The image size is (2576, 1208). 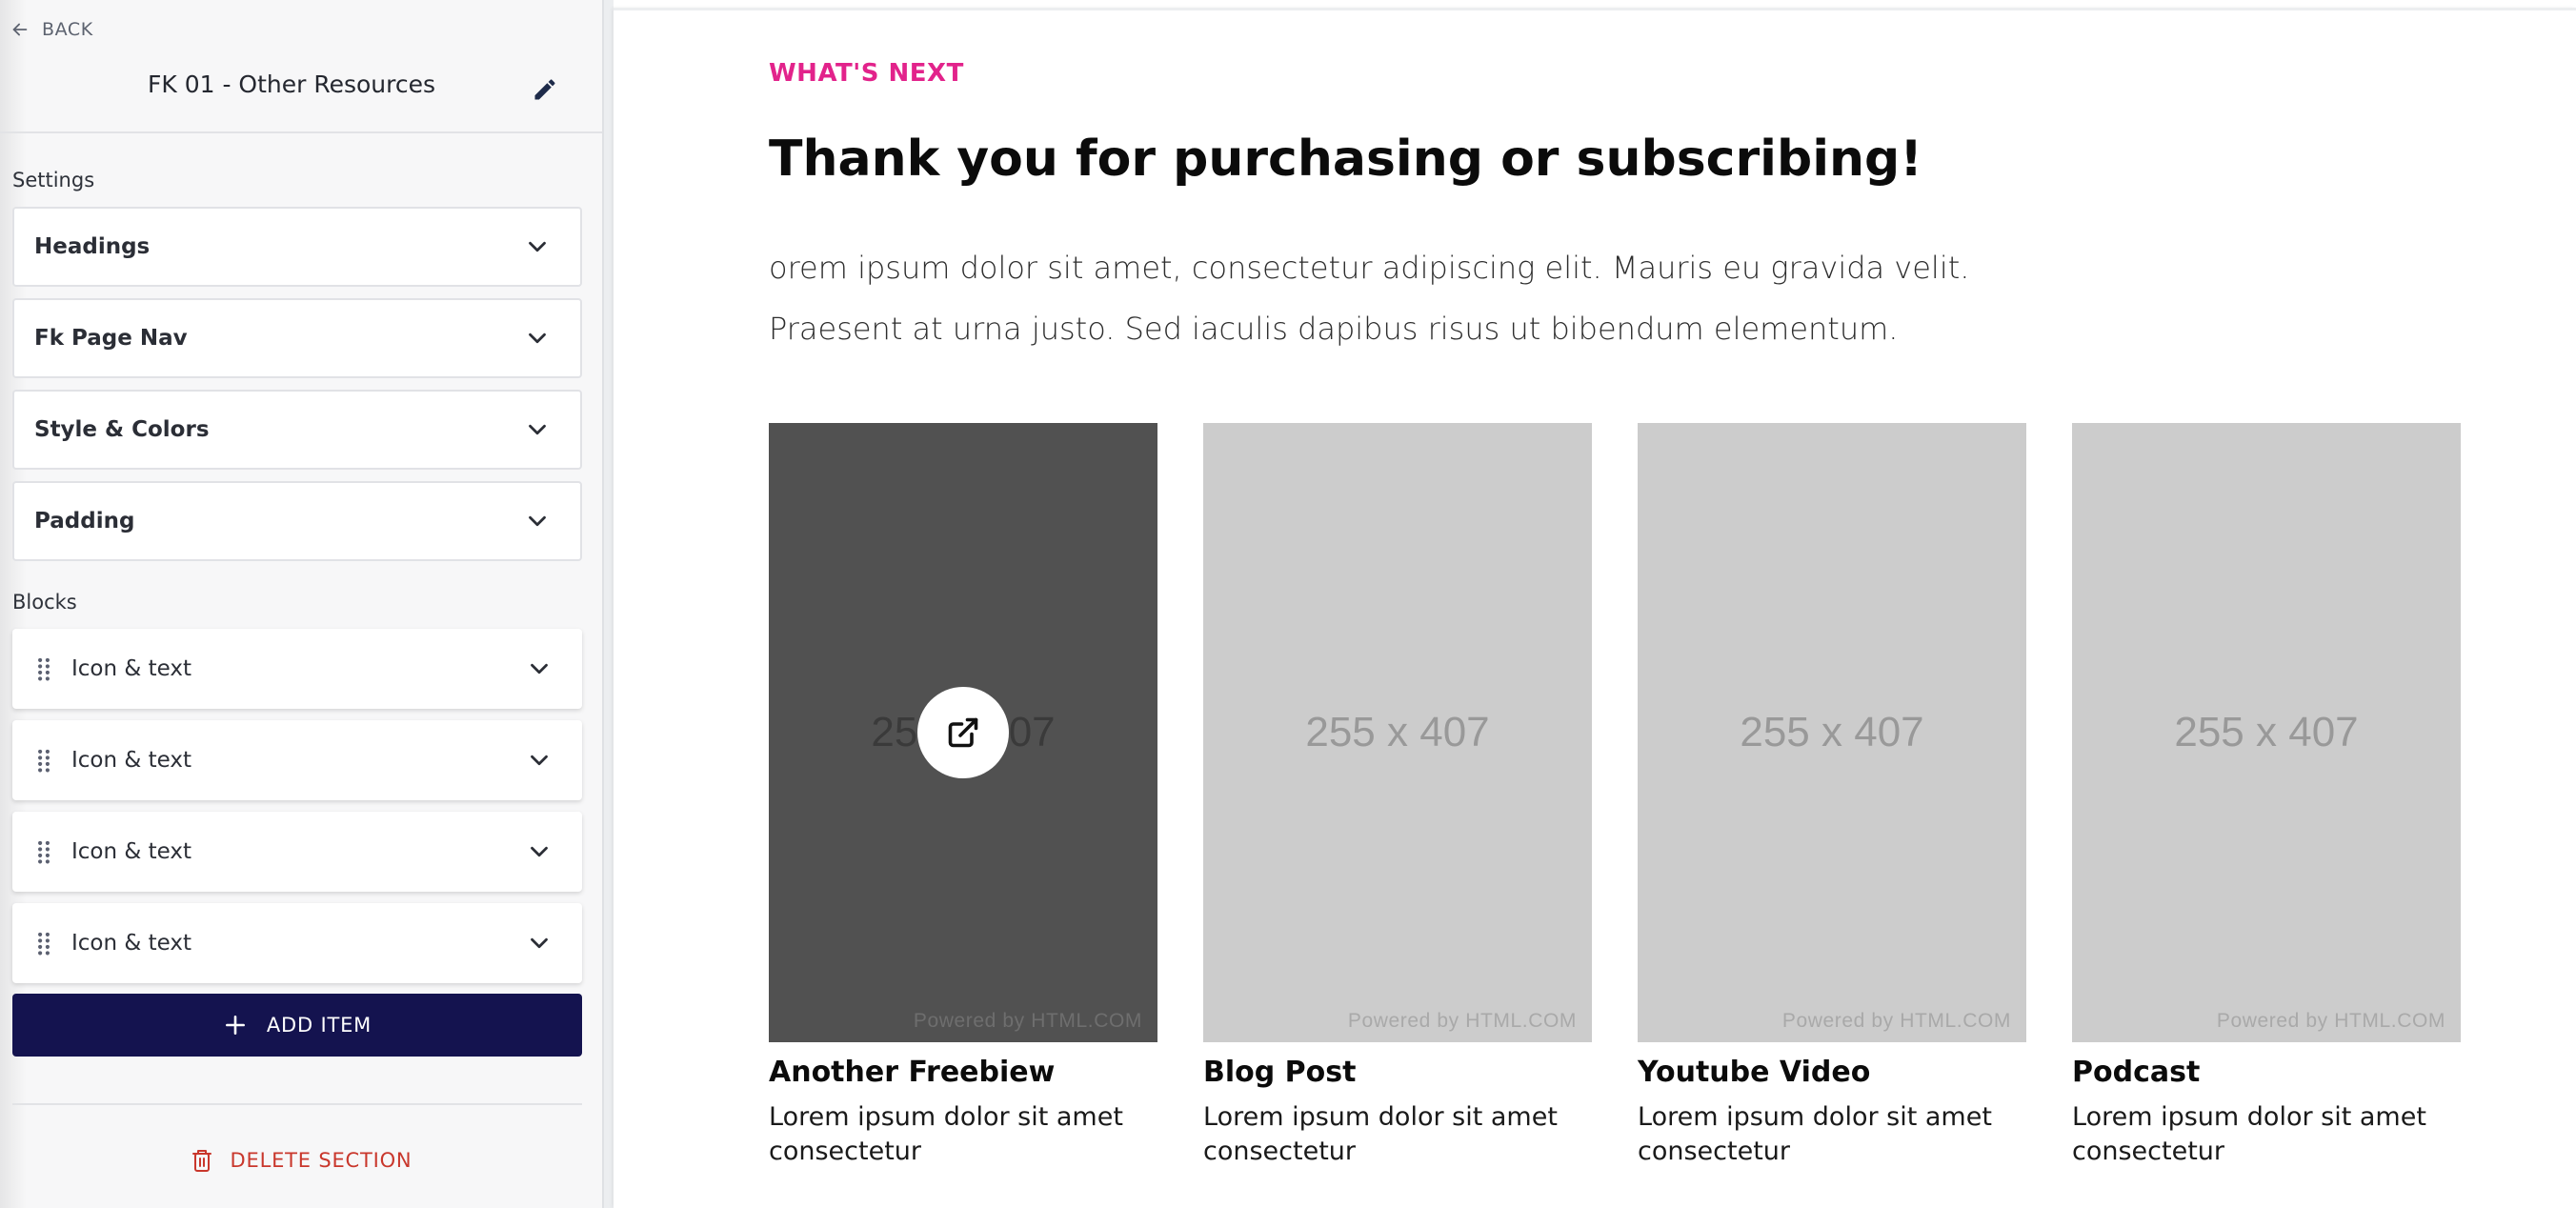 What do you see at coordinates (913, 1072) in the screenshot?
I see `card-title: Another Freebiew` at bounding box center [913, 1072].